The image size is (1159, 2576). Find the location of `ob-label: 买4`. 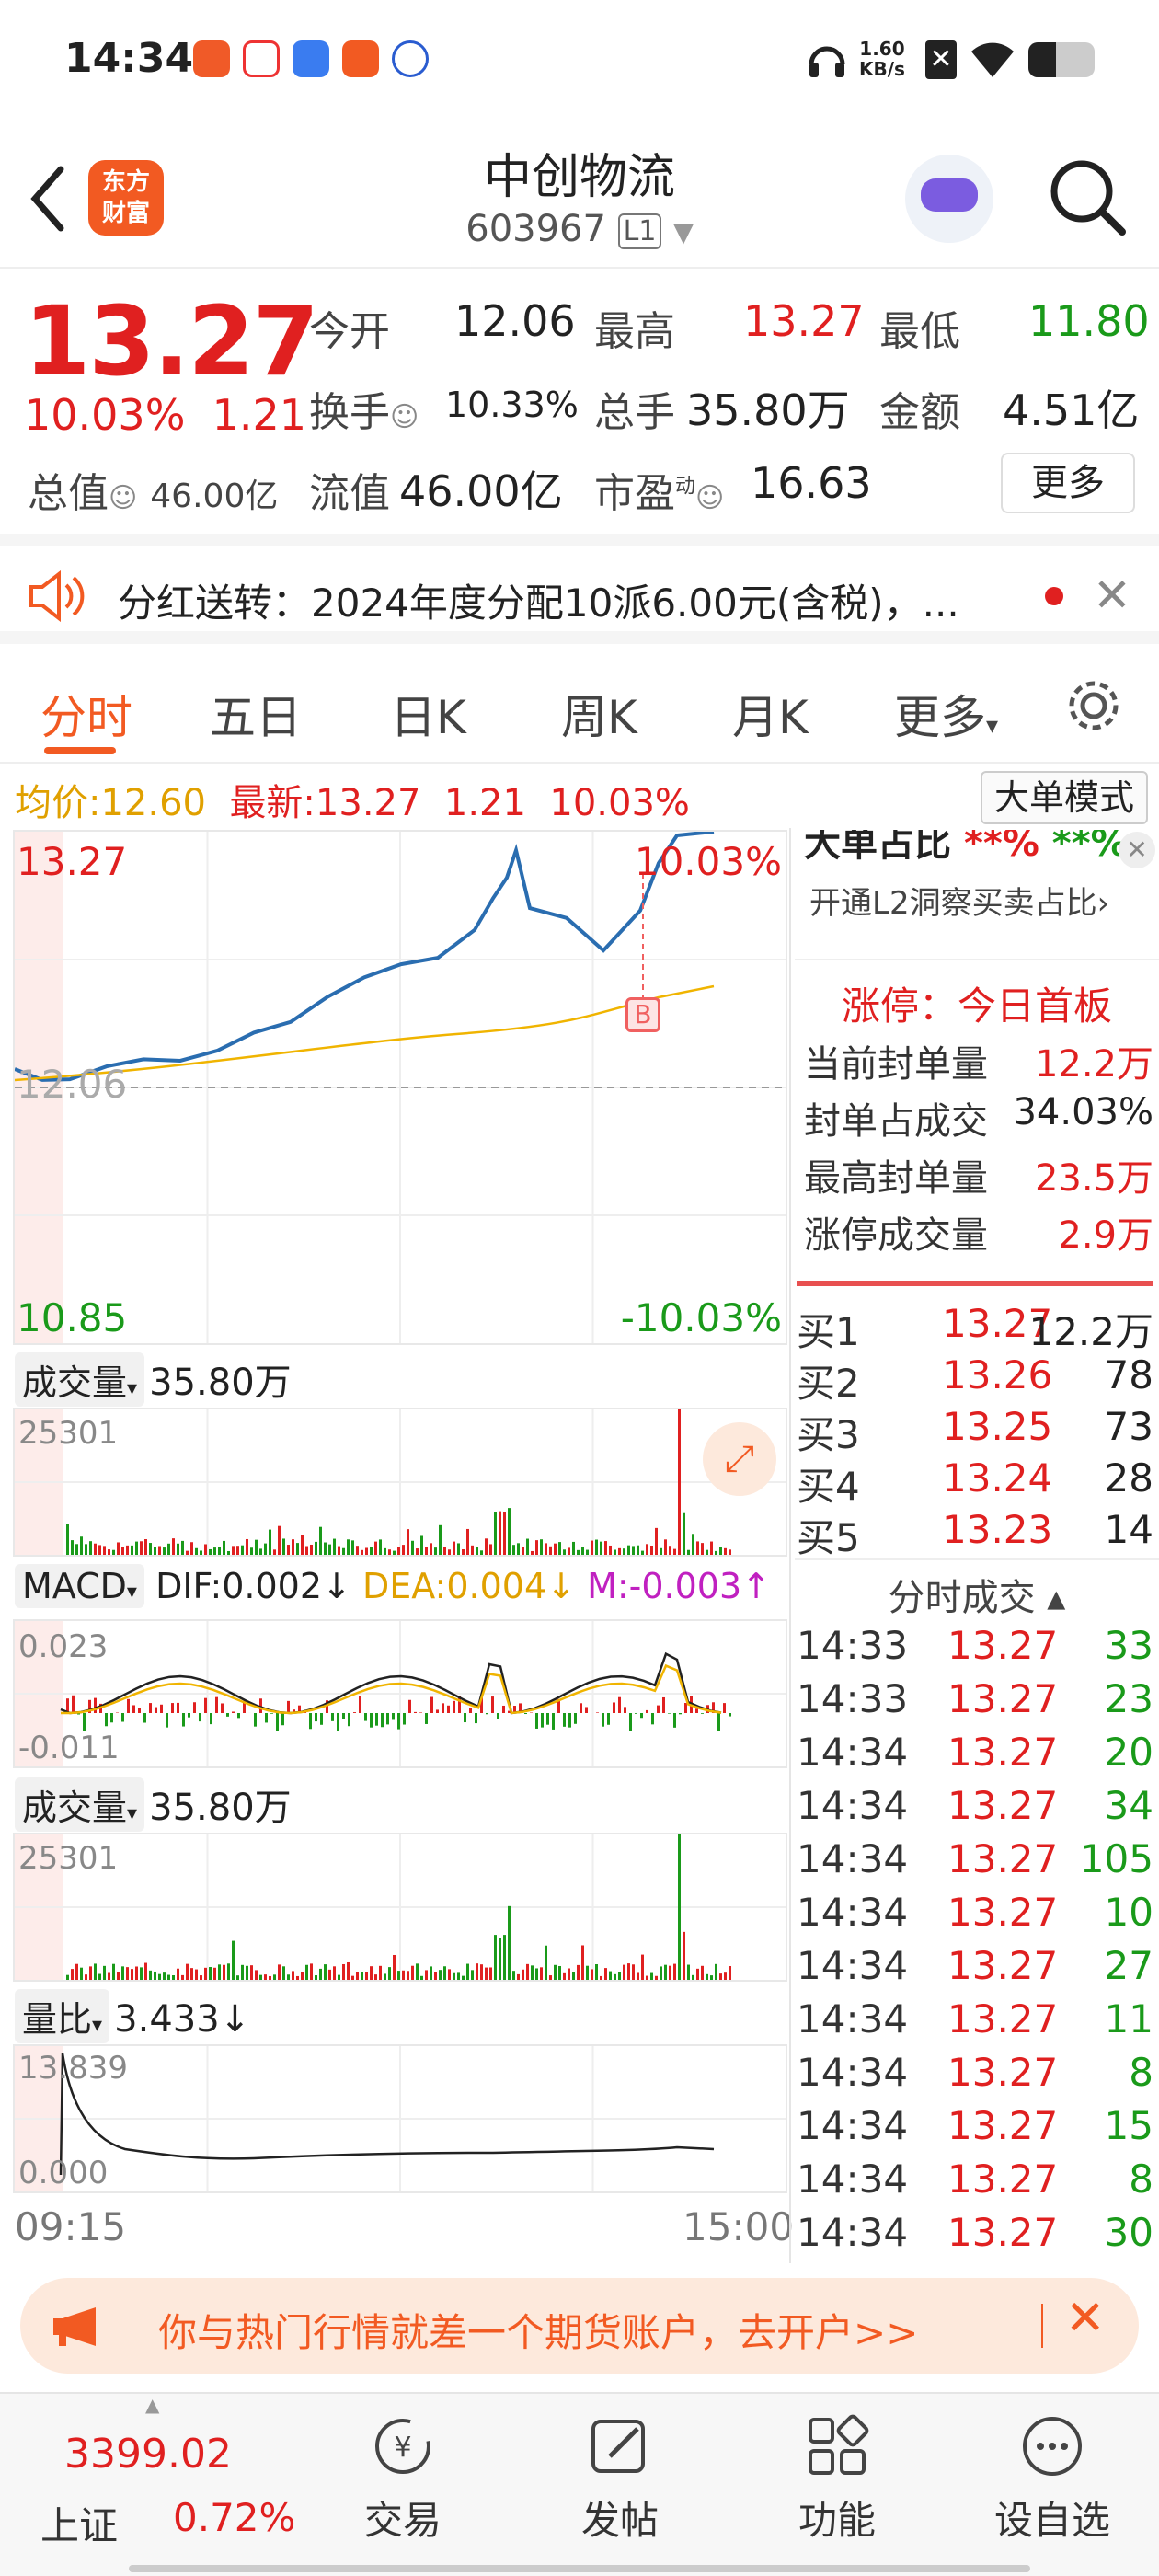

ob-label: 买4 is located at coordinates (828, 1486).